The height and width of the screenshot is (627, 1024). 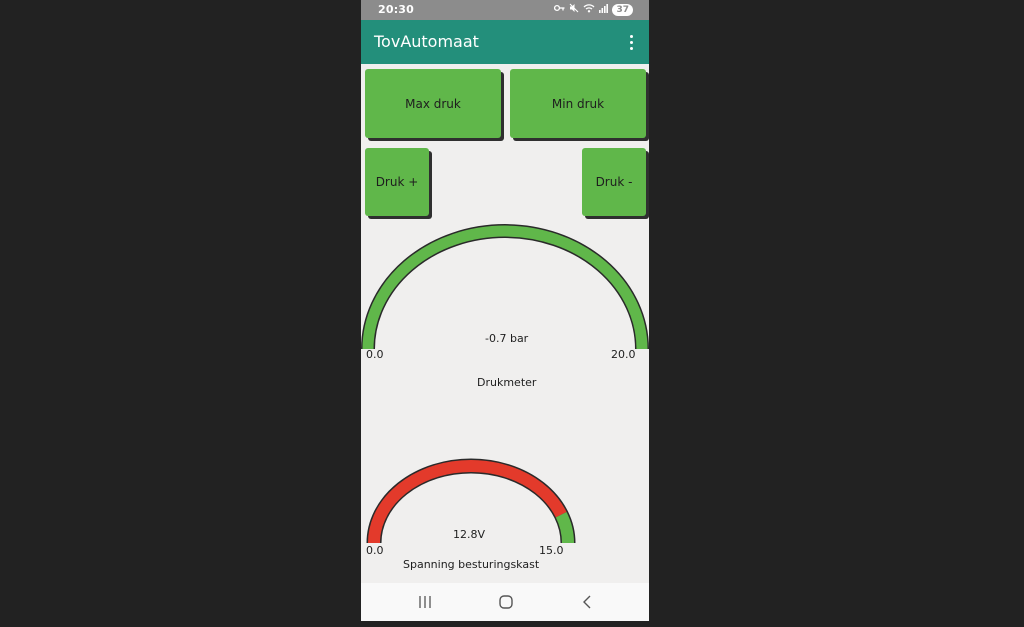 I want to click on pressure-gauge-title: Drukmeter, so click(x=507, y=382).